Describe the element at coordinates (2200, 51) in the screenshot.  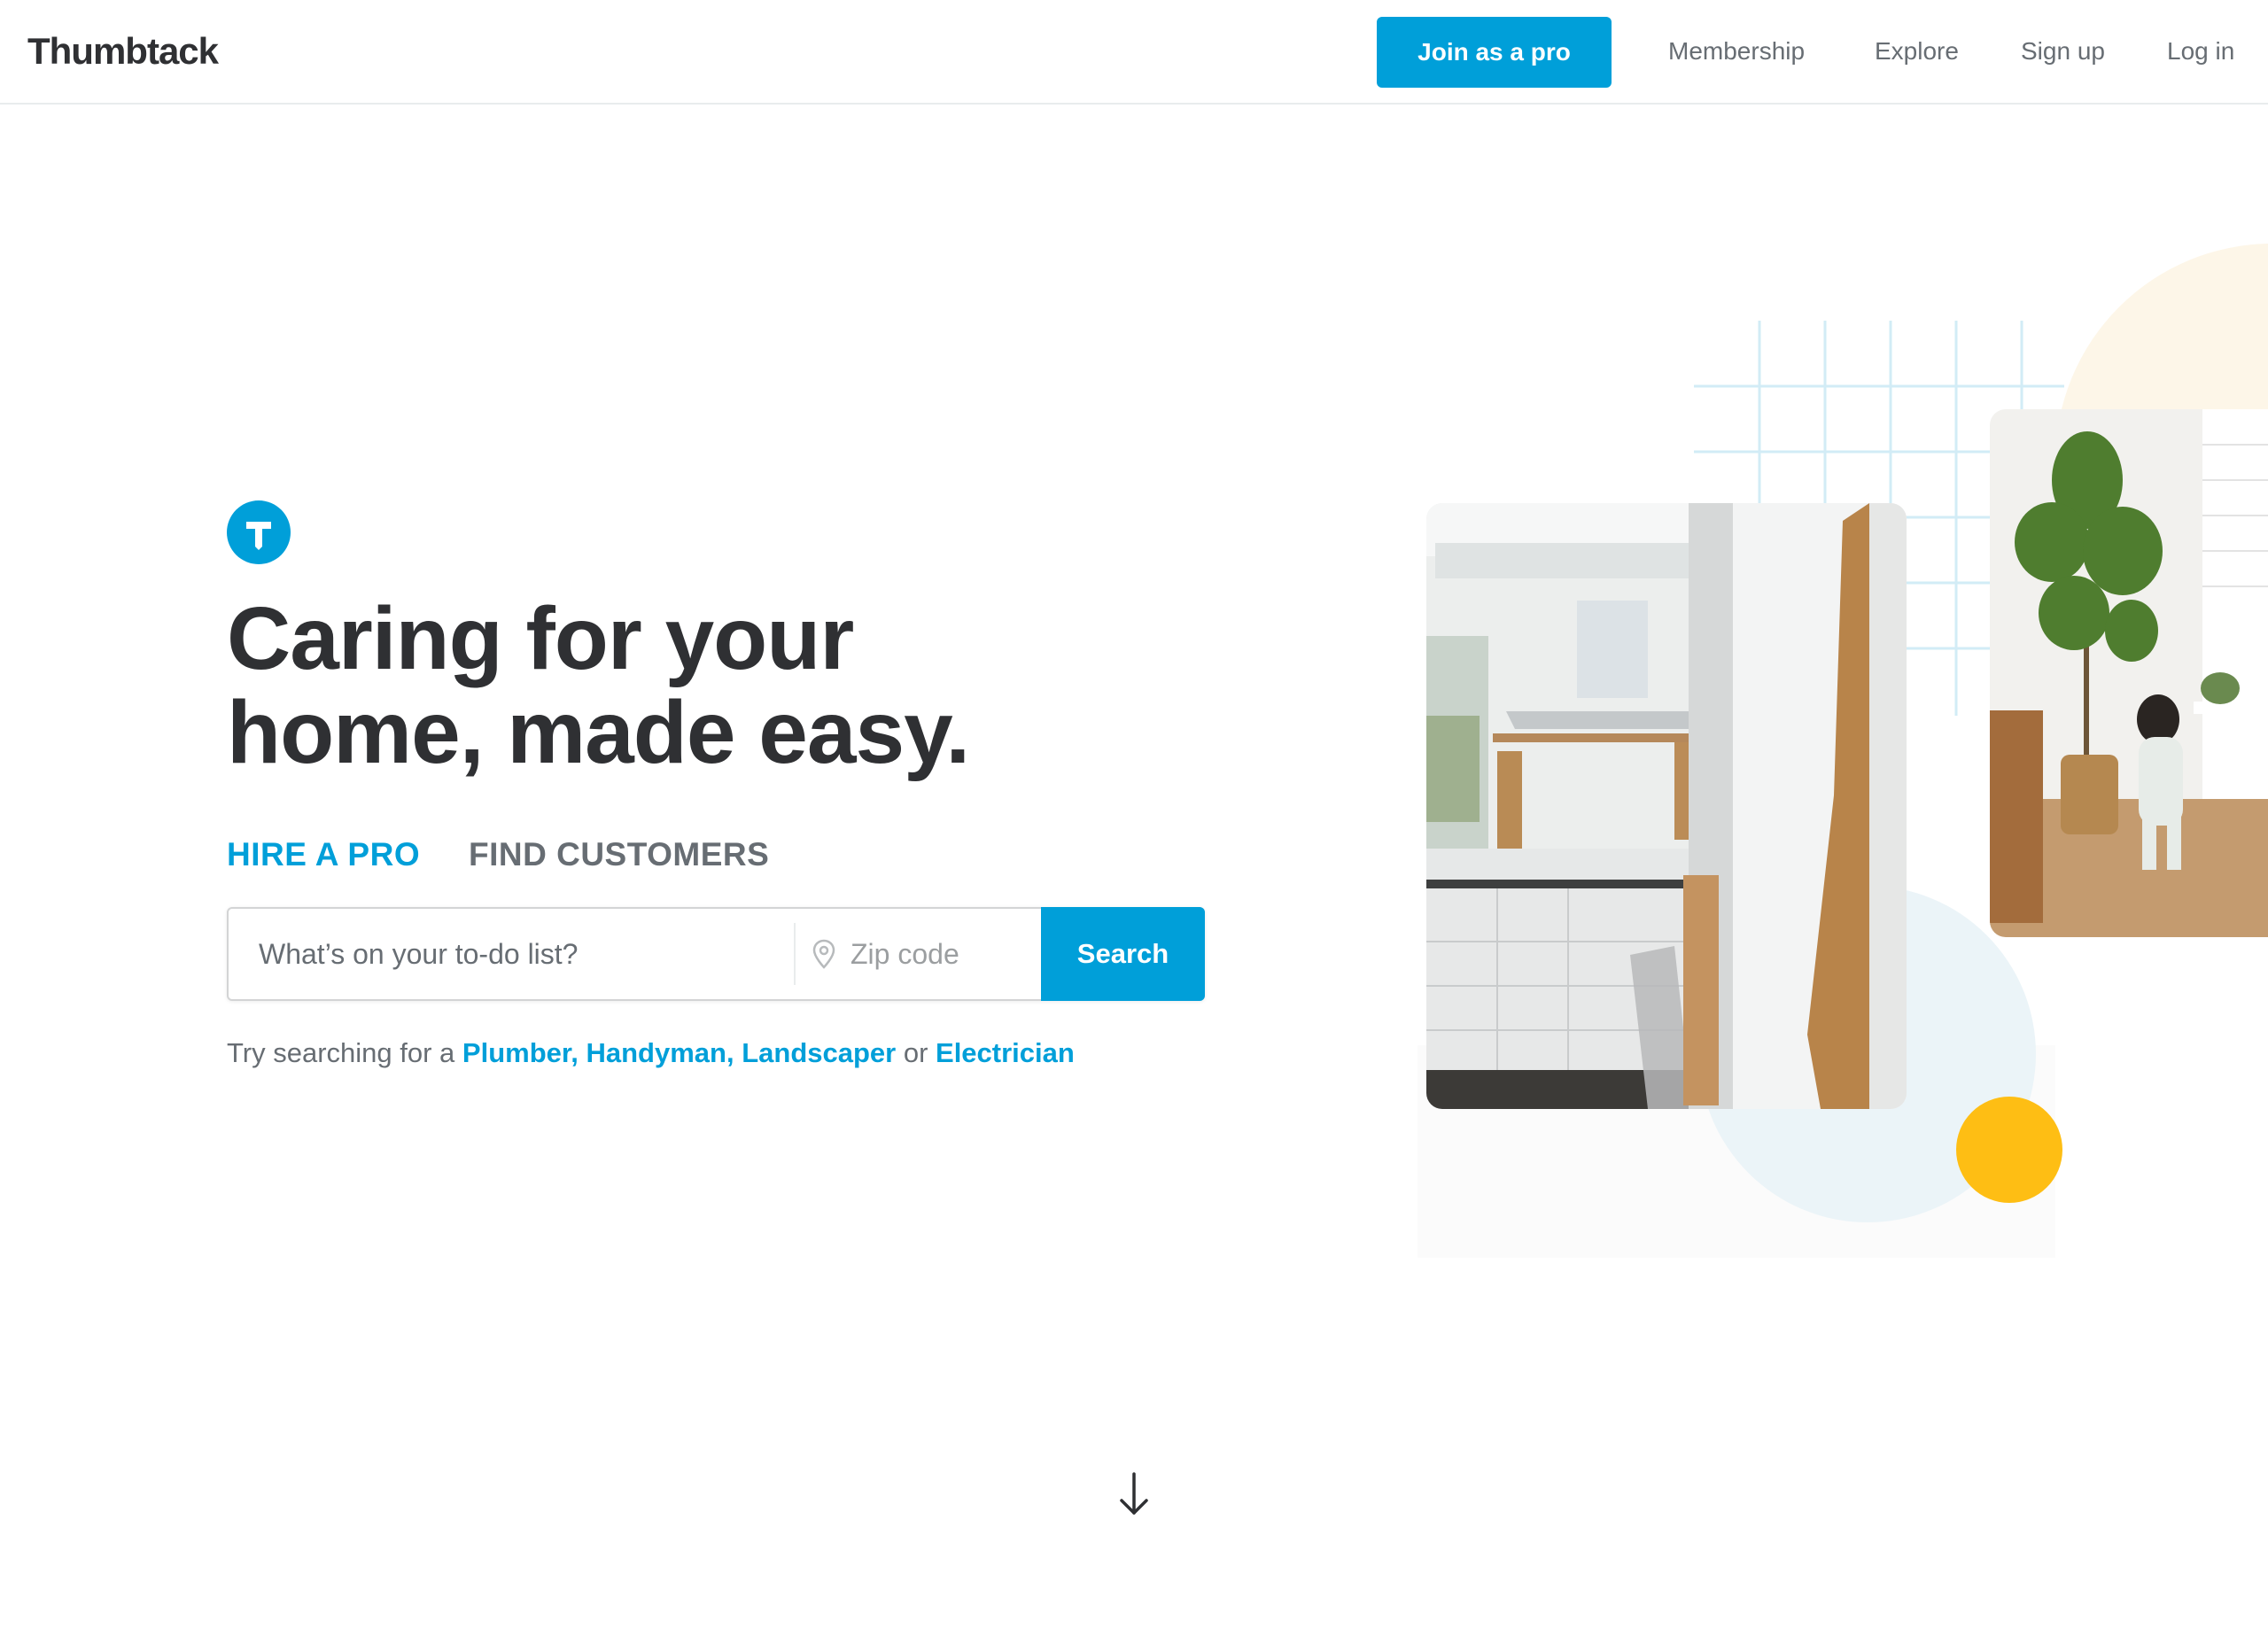
I see `nav-login-link: Log in` at that location.